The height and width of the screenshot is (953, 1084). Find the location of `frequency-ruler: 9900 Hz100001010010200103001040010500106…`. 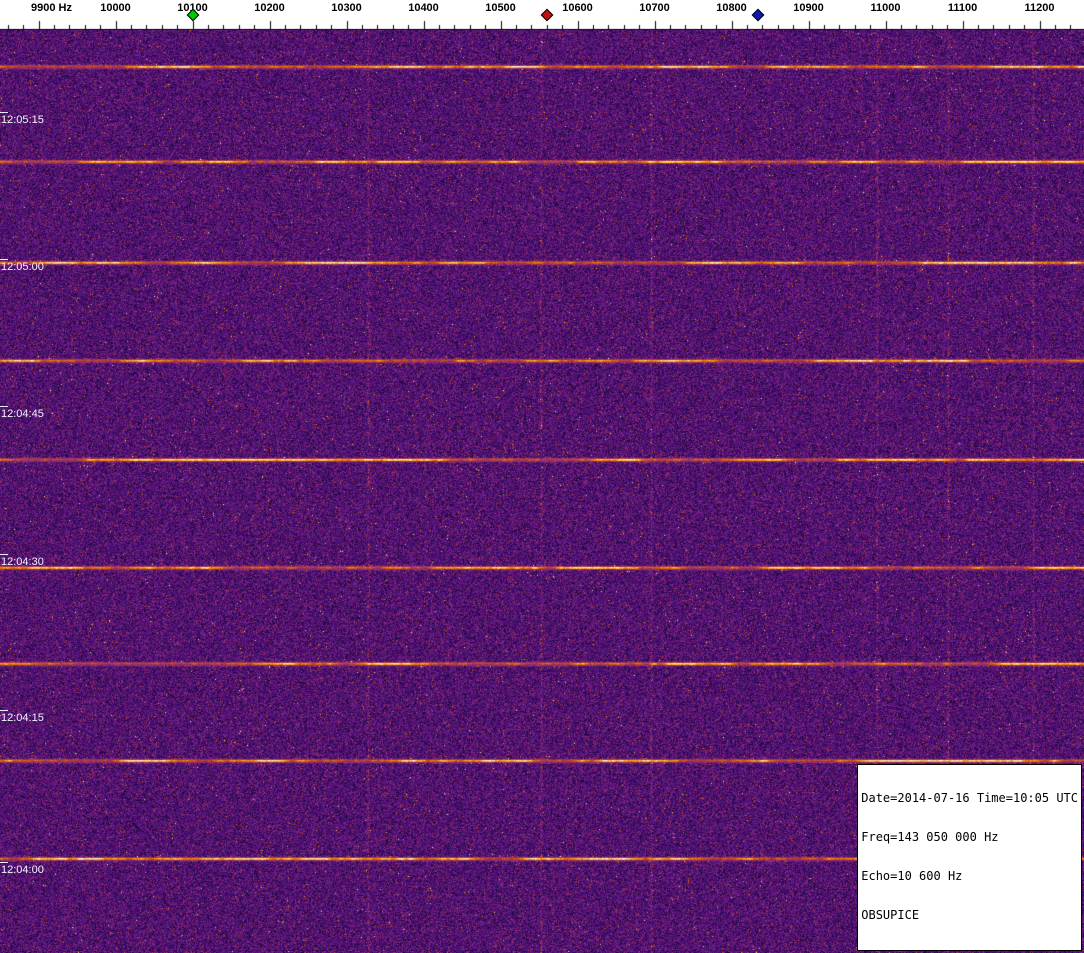

frequency-ruler: 9900 Hz100001010010200103001040010500106… is located at coordinates (542, 15).